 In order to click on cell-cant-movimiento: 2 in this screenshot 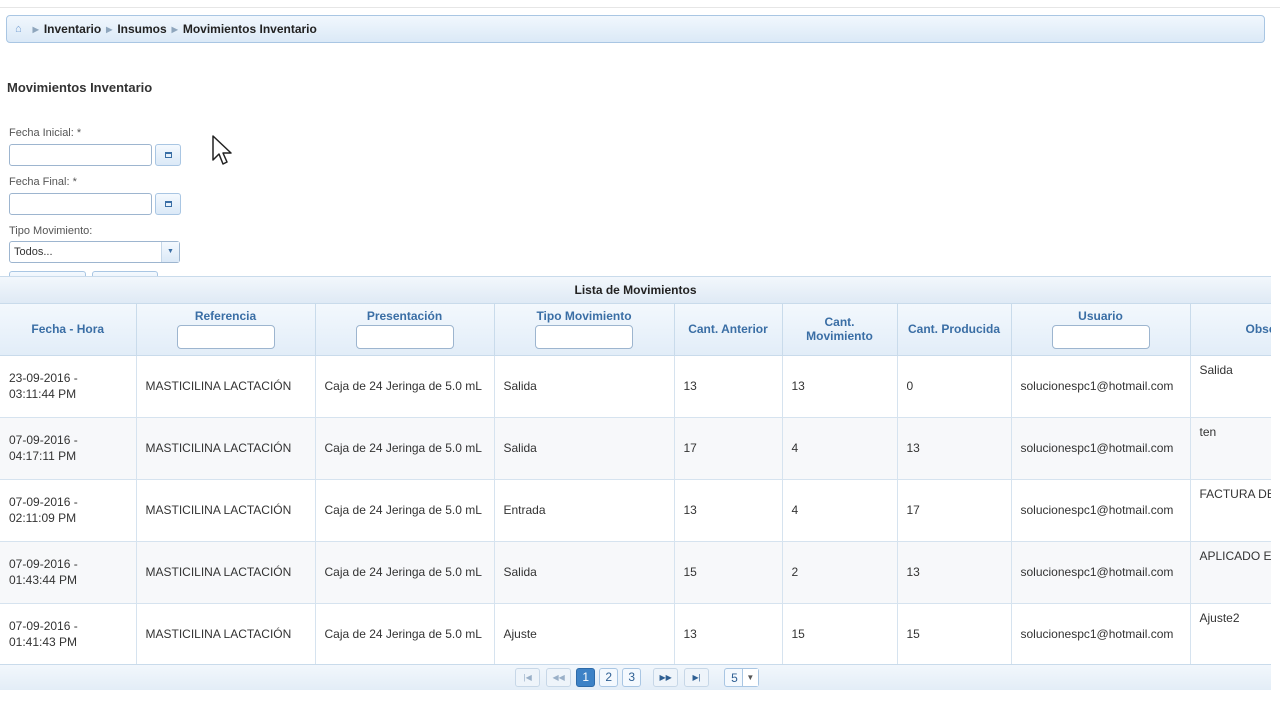, I will do `click(840, 572)`.